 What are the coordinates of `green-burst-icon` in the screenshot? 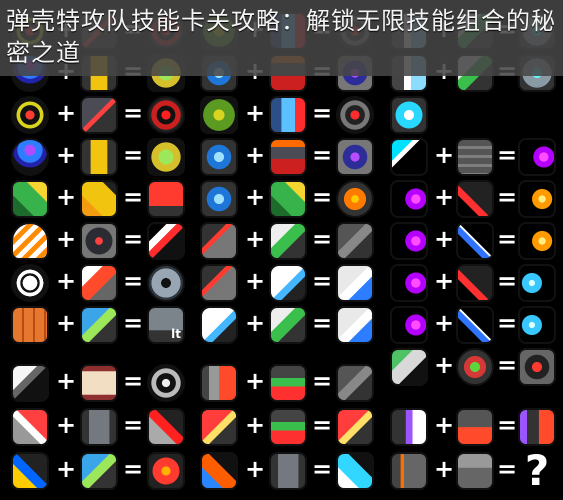 It's located at (219, 115).